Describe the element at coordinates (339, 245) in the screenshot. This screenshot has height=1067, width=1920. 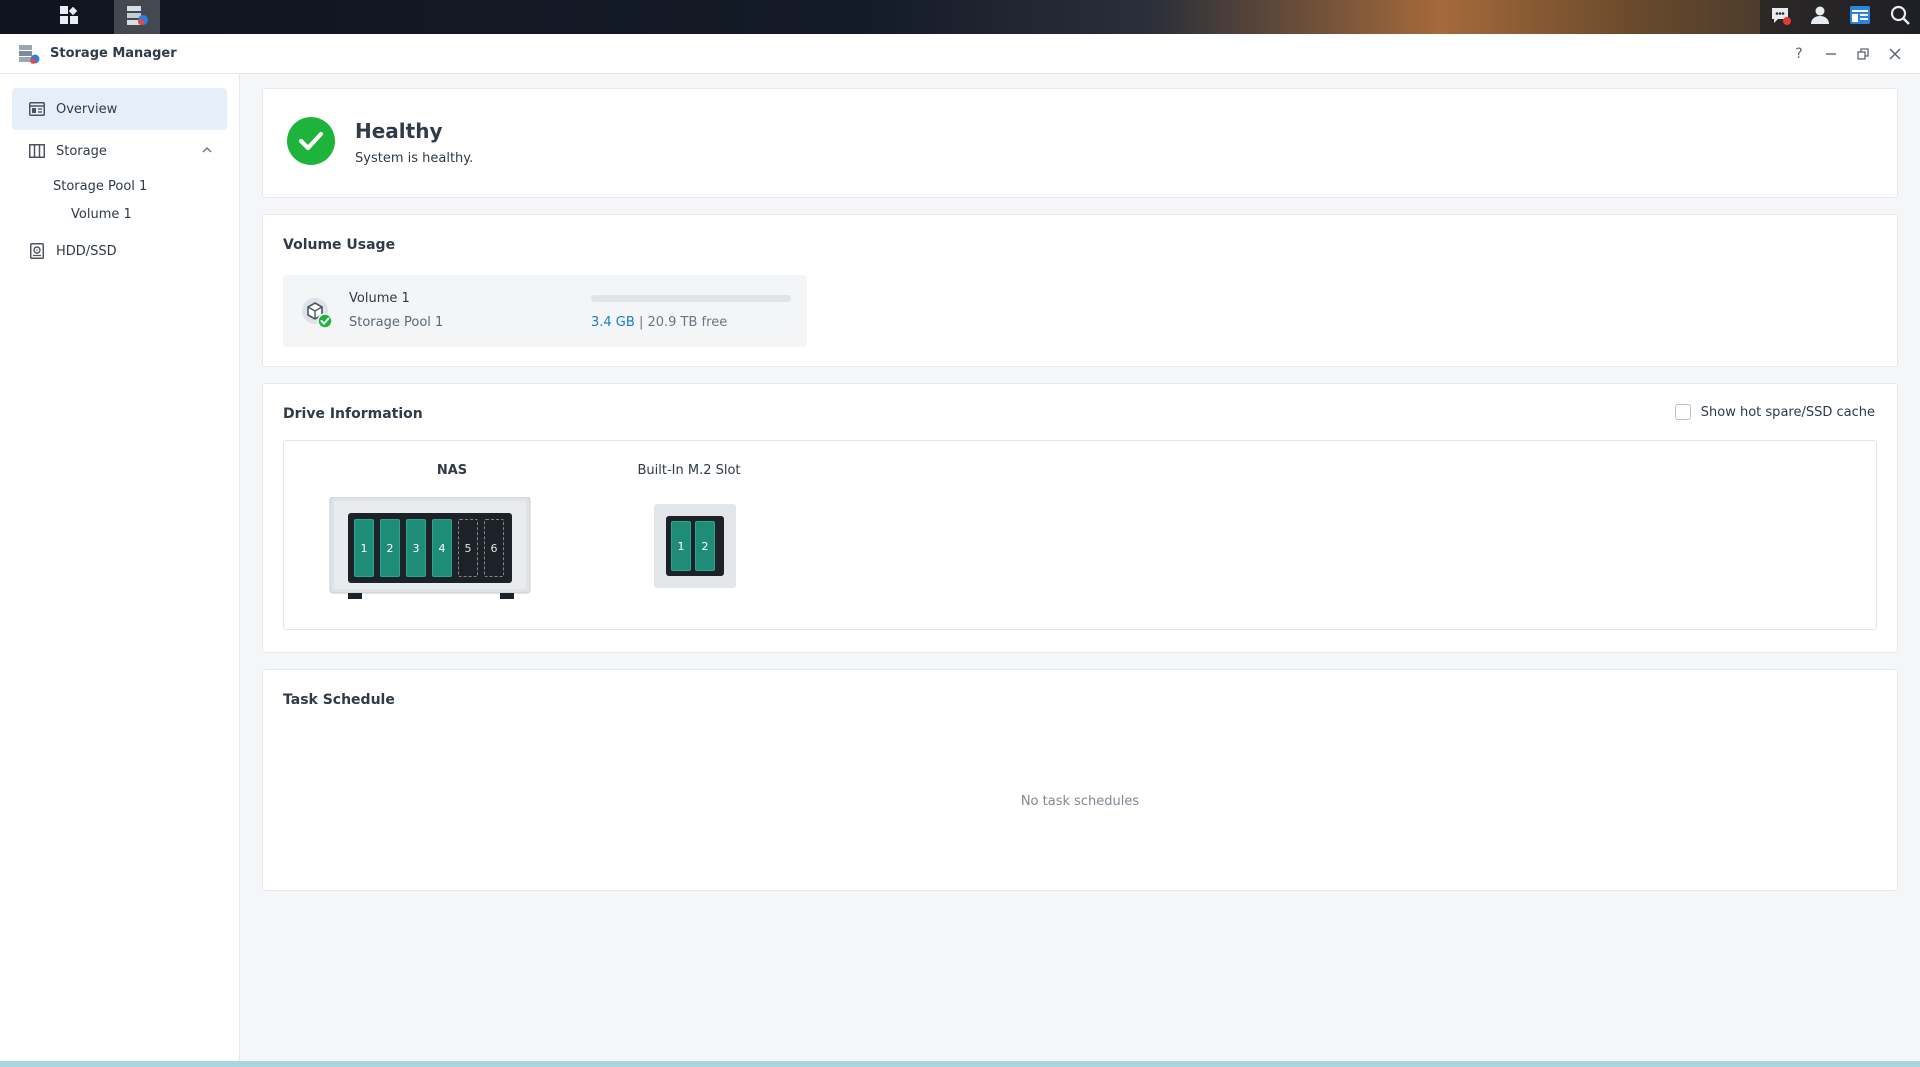
I see `volume-usage-title: Volume Usage` at that location.